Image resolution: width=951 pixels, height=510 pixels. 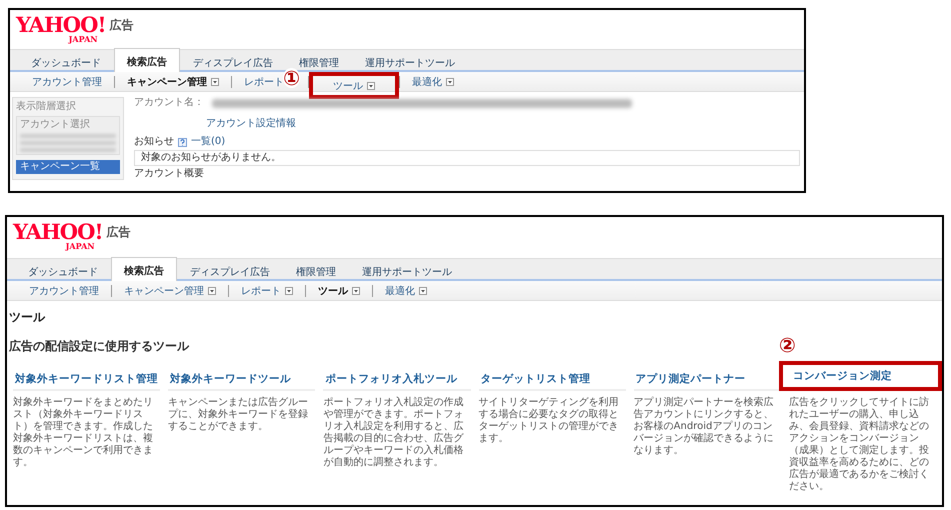 I want to click on tool-link: ターゲットリスト管理, so click(x=552, y=380).